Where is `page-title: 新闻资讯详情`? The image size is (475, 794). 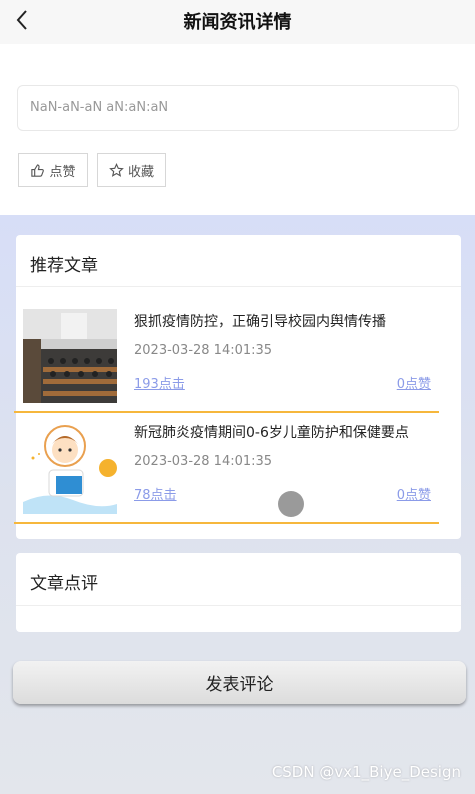
page-title: 新闻资讯详情 is located at coordinates (237, 22).